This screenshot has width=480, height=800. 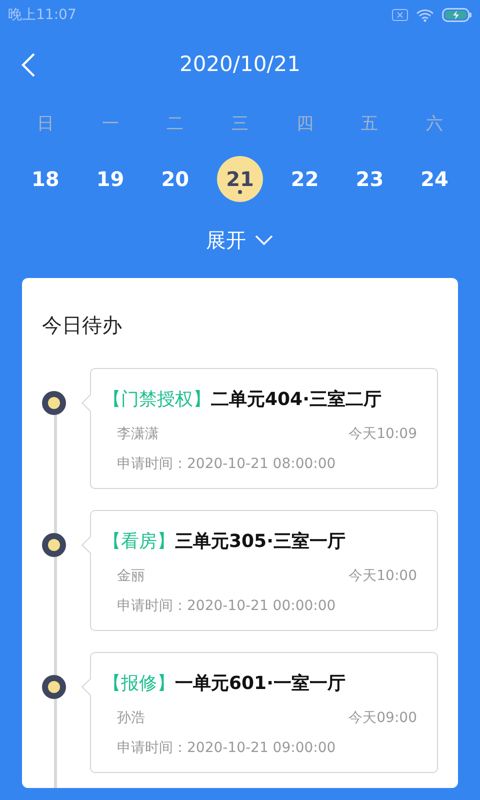 What do you see at coordinates (82, 325) in the screenshot?
I see `section-title: 今日待办` at bounding box center [82, 325].